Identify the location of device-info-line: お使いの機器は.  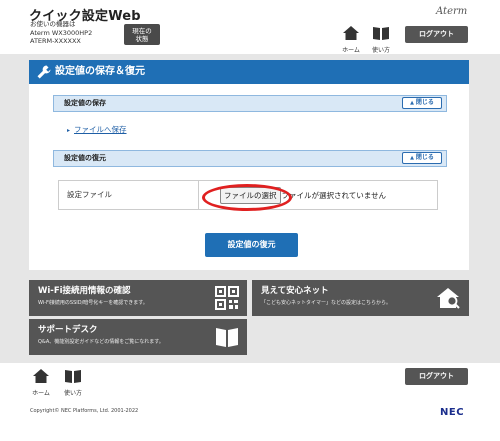
(53, 24).